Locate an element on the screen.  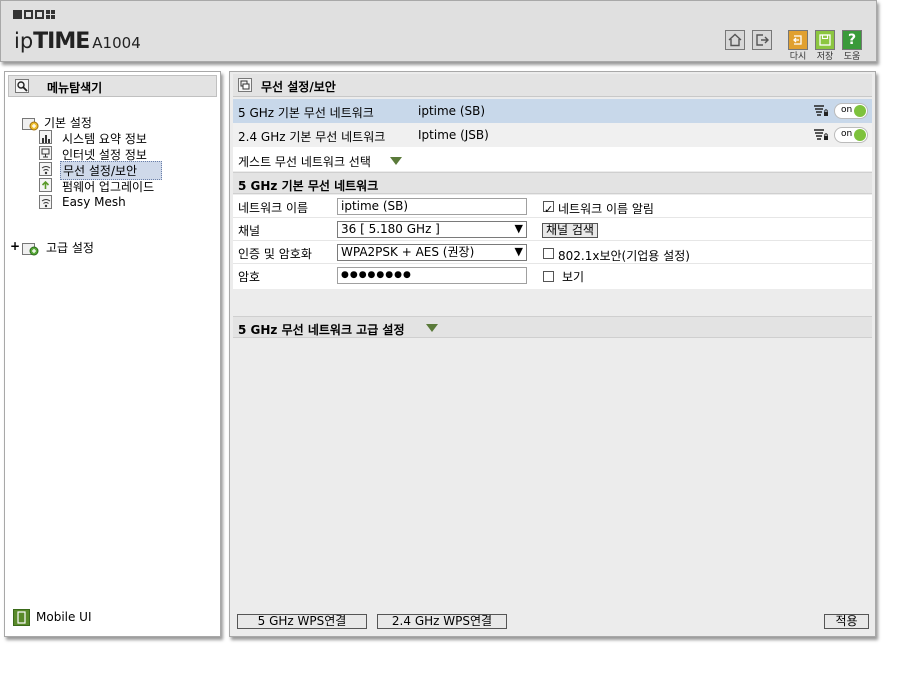
auth-value: WPA2PSK + AES (권장) is located at coordinates (408, 252).